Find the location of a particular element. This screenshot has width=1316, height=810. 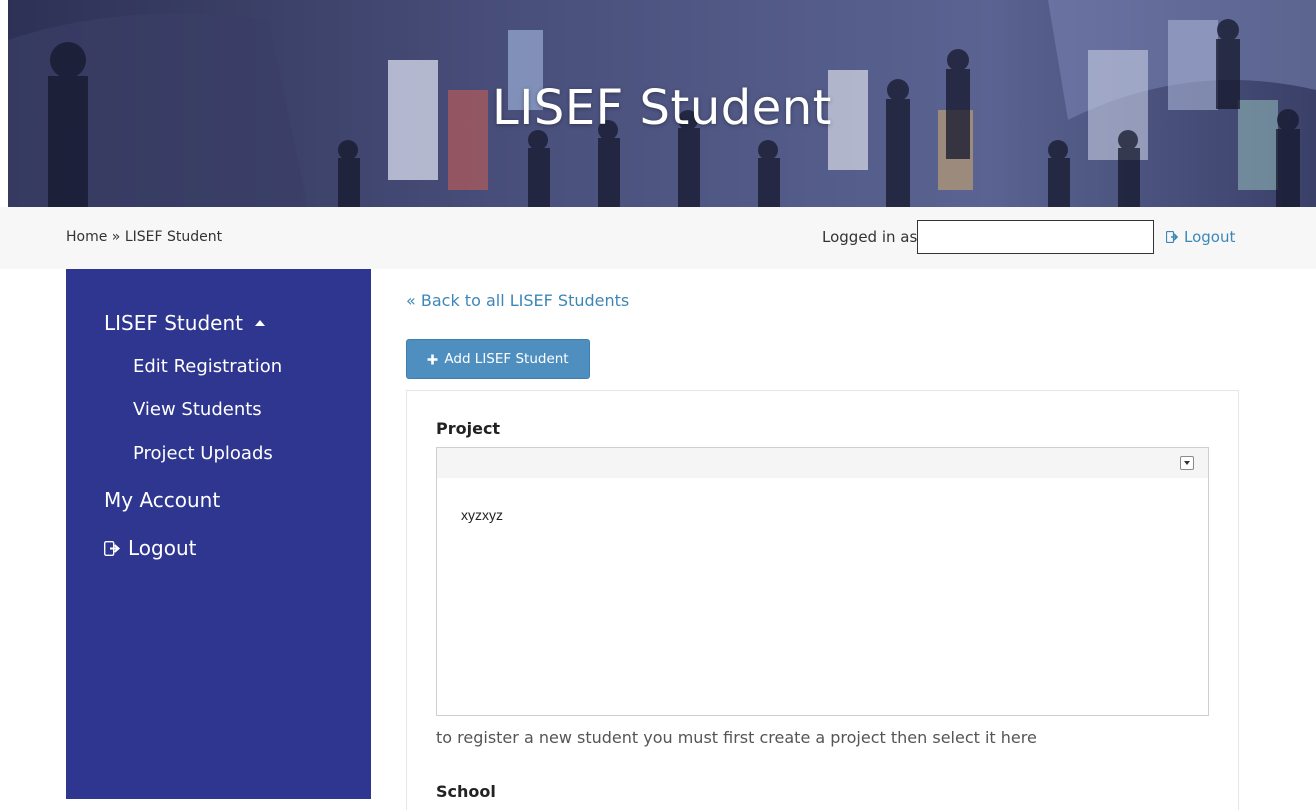

plus-icon is located at coordinates (432, 359).